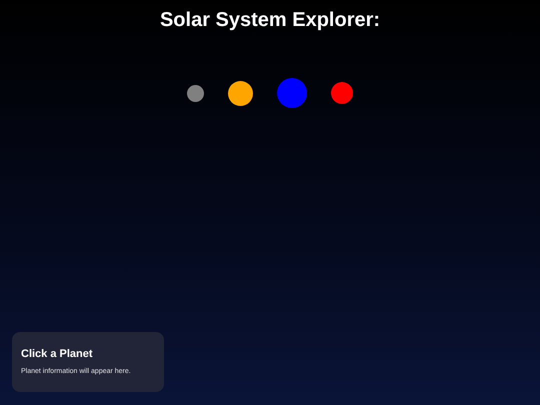 The width and height of the screenshot is (540, 405). I want to click on page-title: Solar System Explorer:, so click(270, 20).